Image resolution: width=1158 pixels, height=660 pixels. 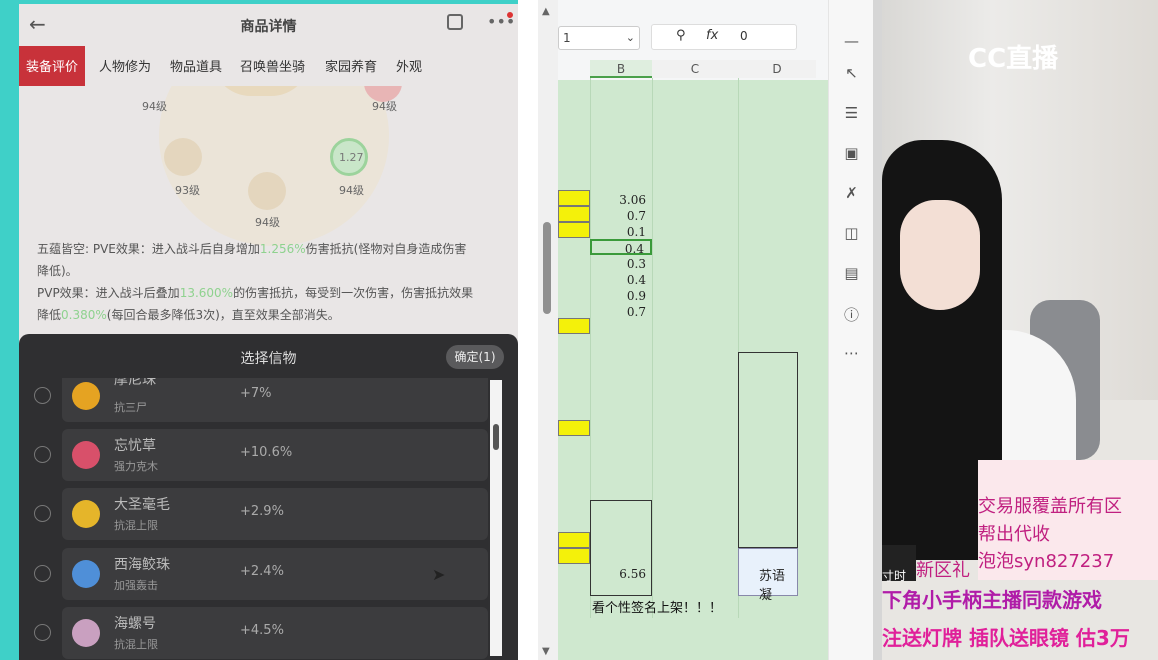 What do you see at coordinates (125, 66) in the screenshot?
I see `tab-character: 人物修为` at bounding box center [125, 66].